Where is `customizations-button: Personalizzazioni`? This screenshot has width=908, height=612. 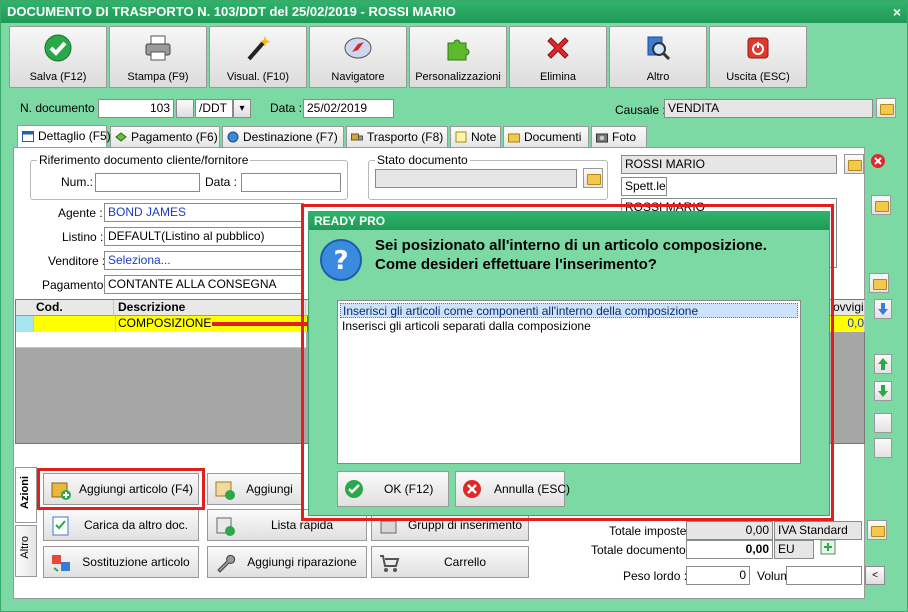 customizations-button: Personalizzazioni is located at coordinates (458, 57).